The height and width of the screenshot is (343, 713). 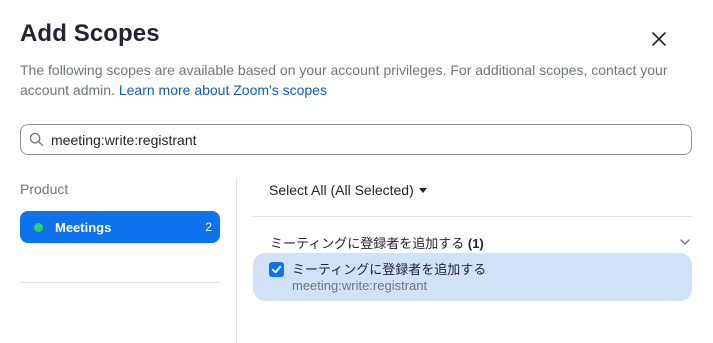 I want to click on scope-list-divider, so click(x=472, y=216).